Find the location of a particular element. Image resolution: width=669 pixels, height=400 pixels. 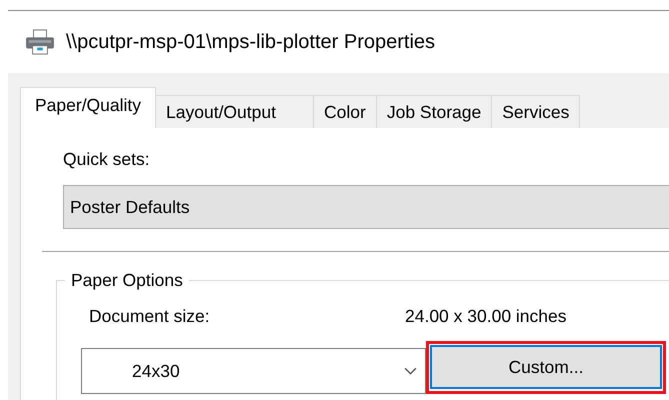

chevron-down-icon is located at coordinates (410, 371).